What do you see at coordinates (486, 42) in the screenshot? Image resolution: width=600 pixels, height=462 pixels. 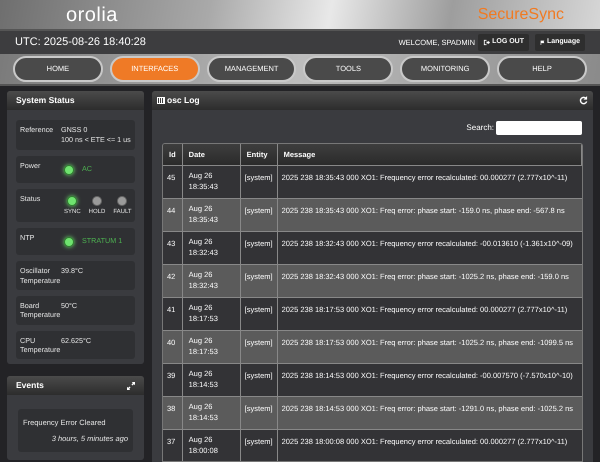 I see `logout-icon` at bounding box center [486, 42].